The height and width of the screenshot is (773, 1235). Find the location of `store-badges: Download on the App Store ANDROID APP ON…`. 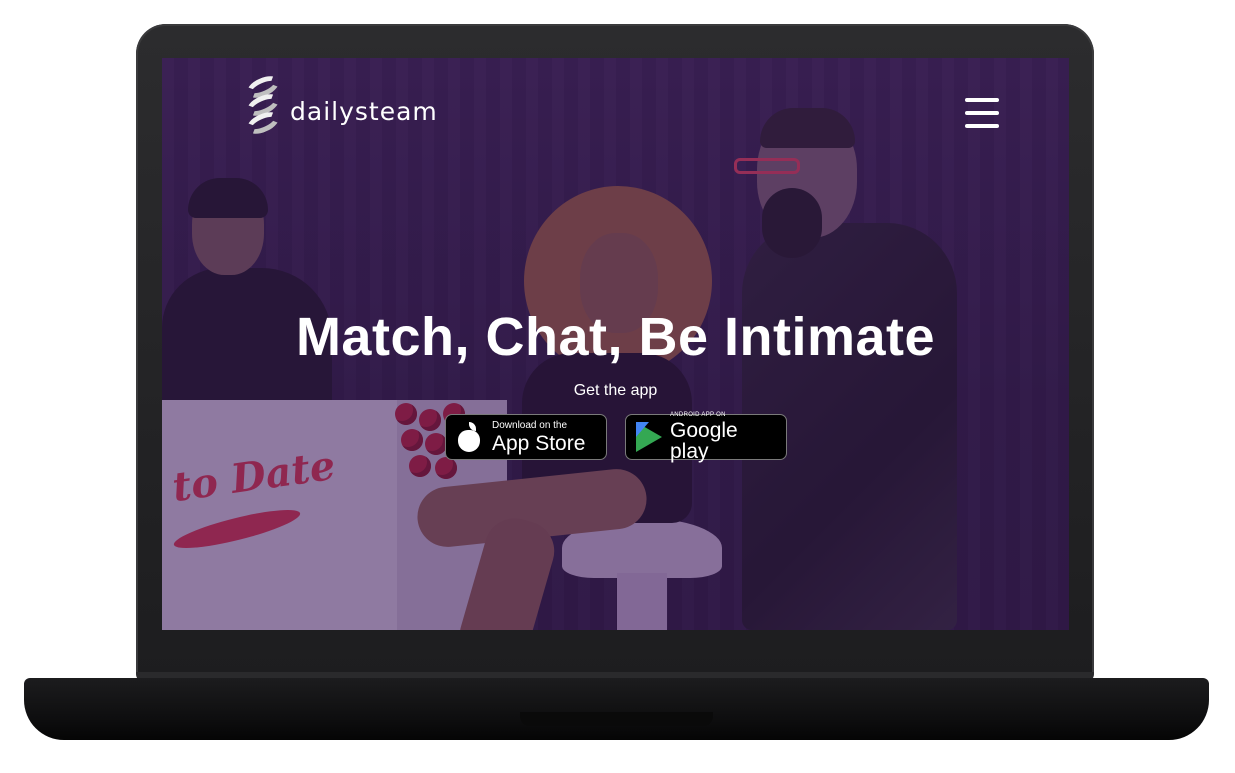

store-badges: Download on the App Store ANDROID APP ON… is located at coordinates (616, 437).